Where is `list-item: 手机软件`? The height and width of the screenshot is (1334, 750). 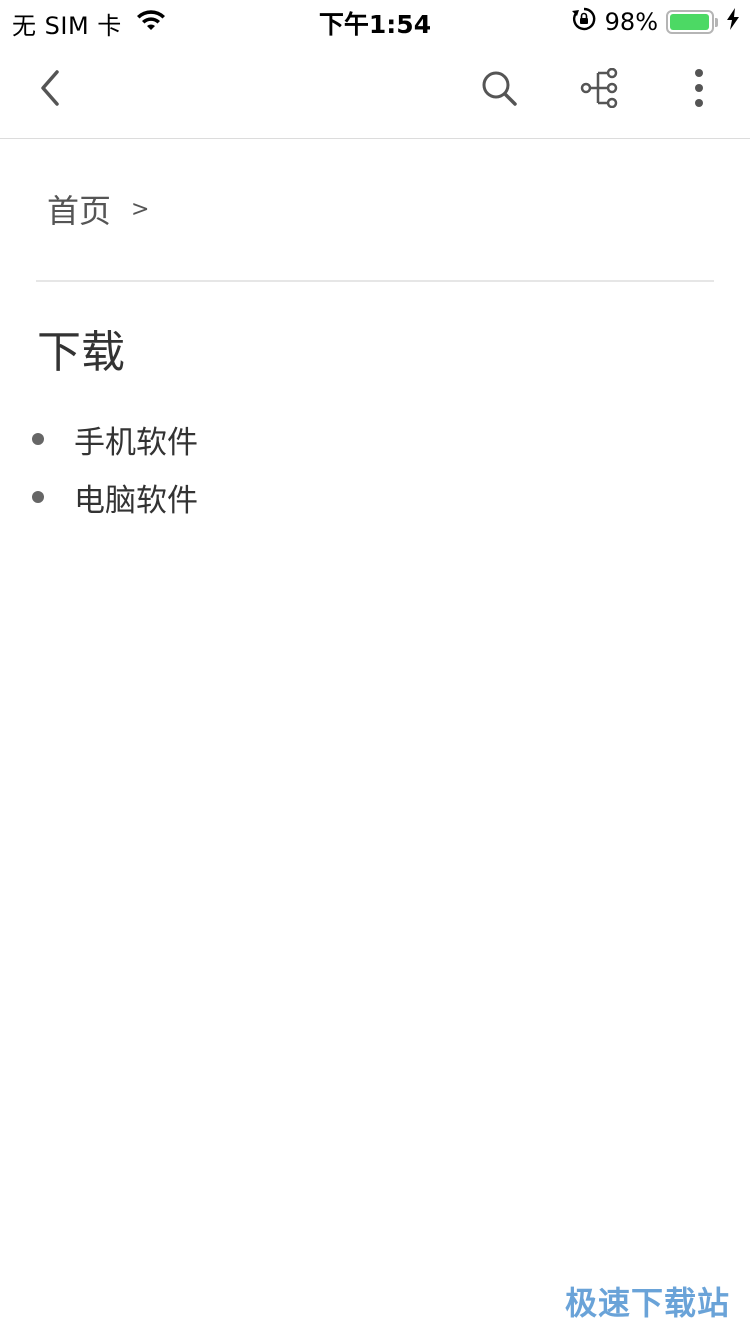 list-item: 手机软件 is located at coordinates (115, 439).